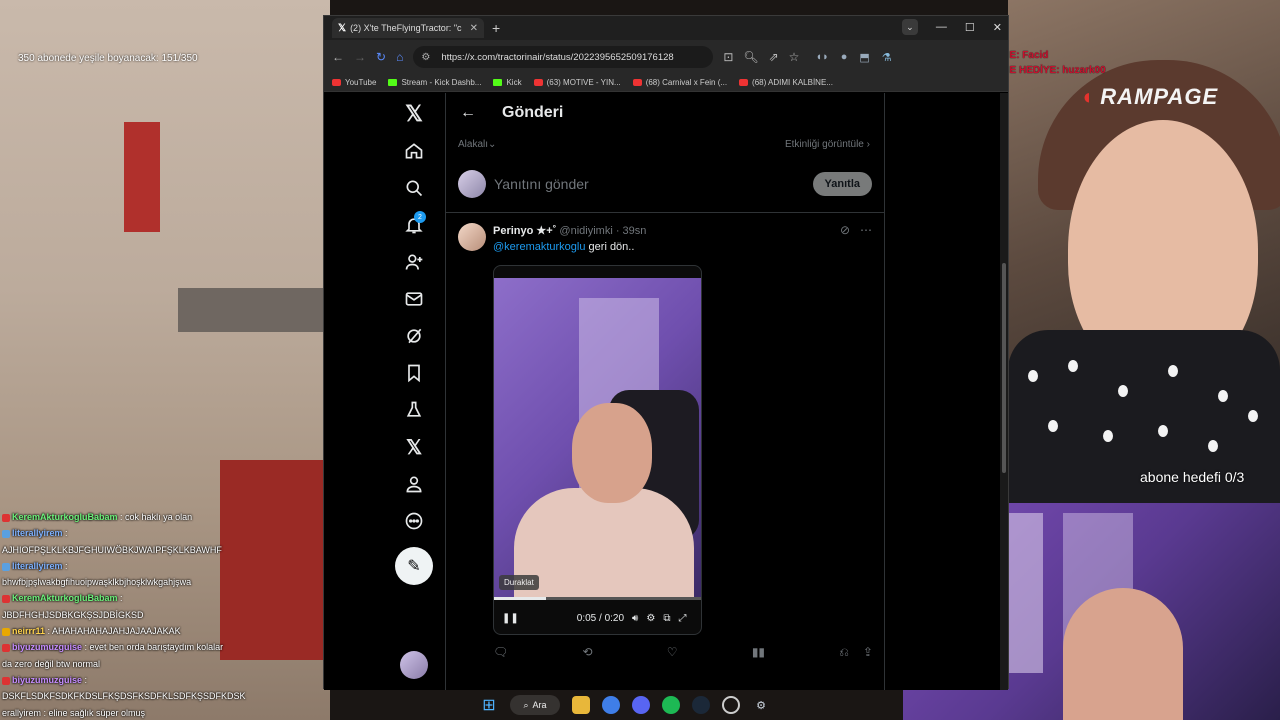 This screenshot has width=1280, height=720. What do you see at coordinates (414, 410) in the screenshot?
I see `labs-flask-icon` at bounding box center [414, 410].